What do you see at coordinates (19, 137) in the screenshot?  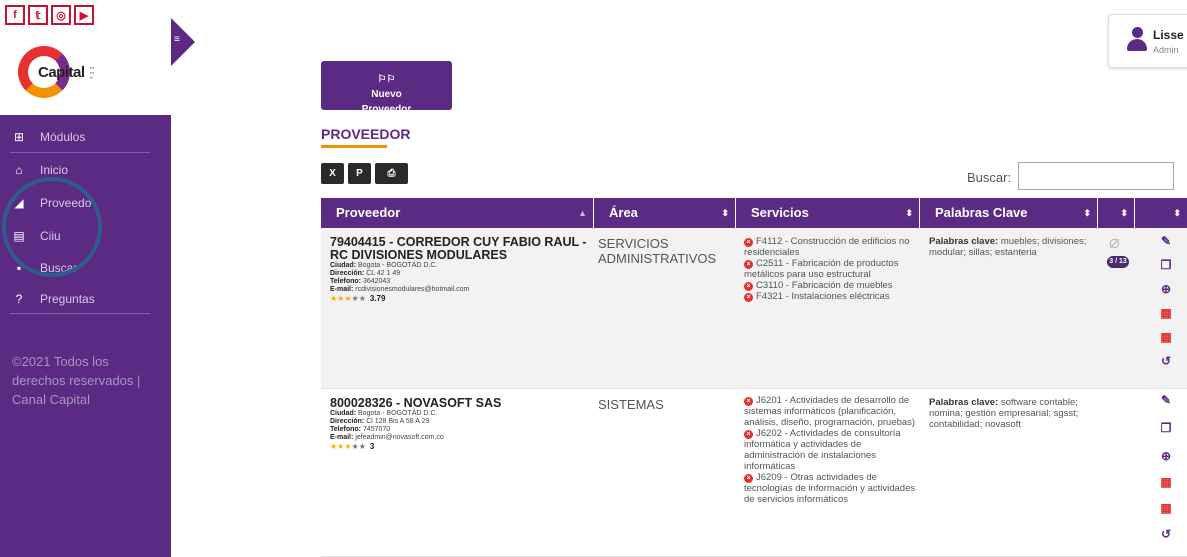 I see `grid-icon: ⊞` at bounding box center [19, 137].